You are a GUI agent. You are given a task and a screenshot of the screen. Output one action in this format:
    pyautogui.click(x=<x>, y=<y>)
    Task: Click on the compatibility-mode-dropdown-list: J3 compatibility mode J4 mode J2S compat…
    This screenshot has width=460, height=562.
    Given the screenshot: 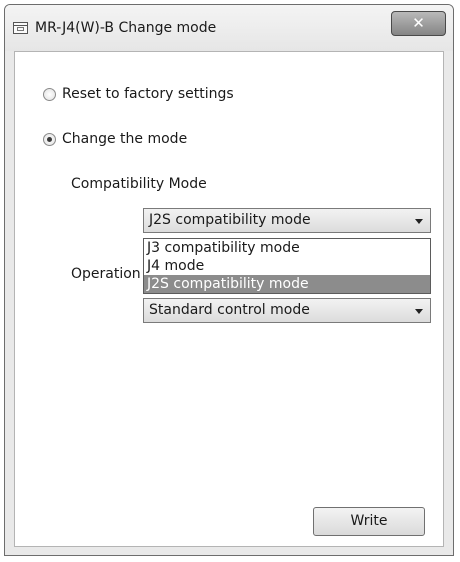 What is the action you would take?
    pyautogui.click(x=287, y=266)
    